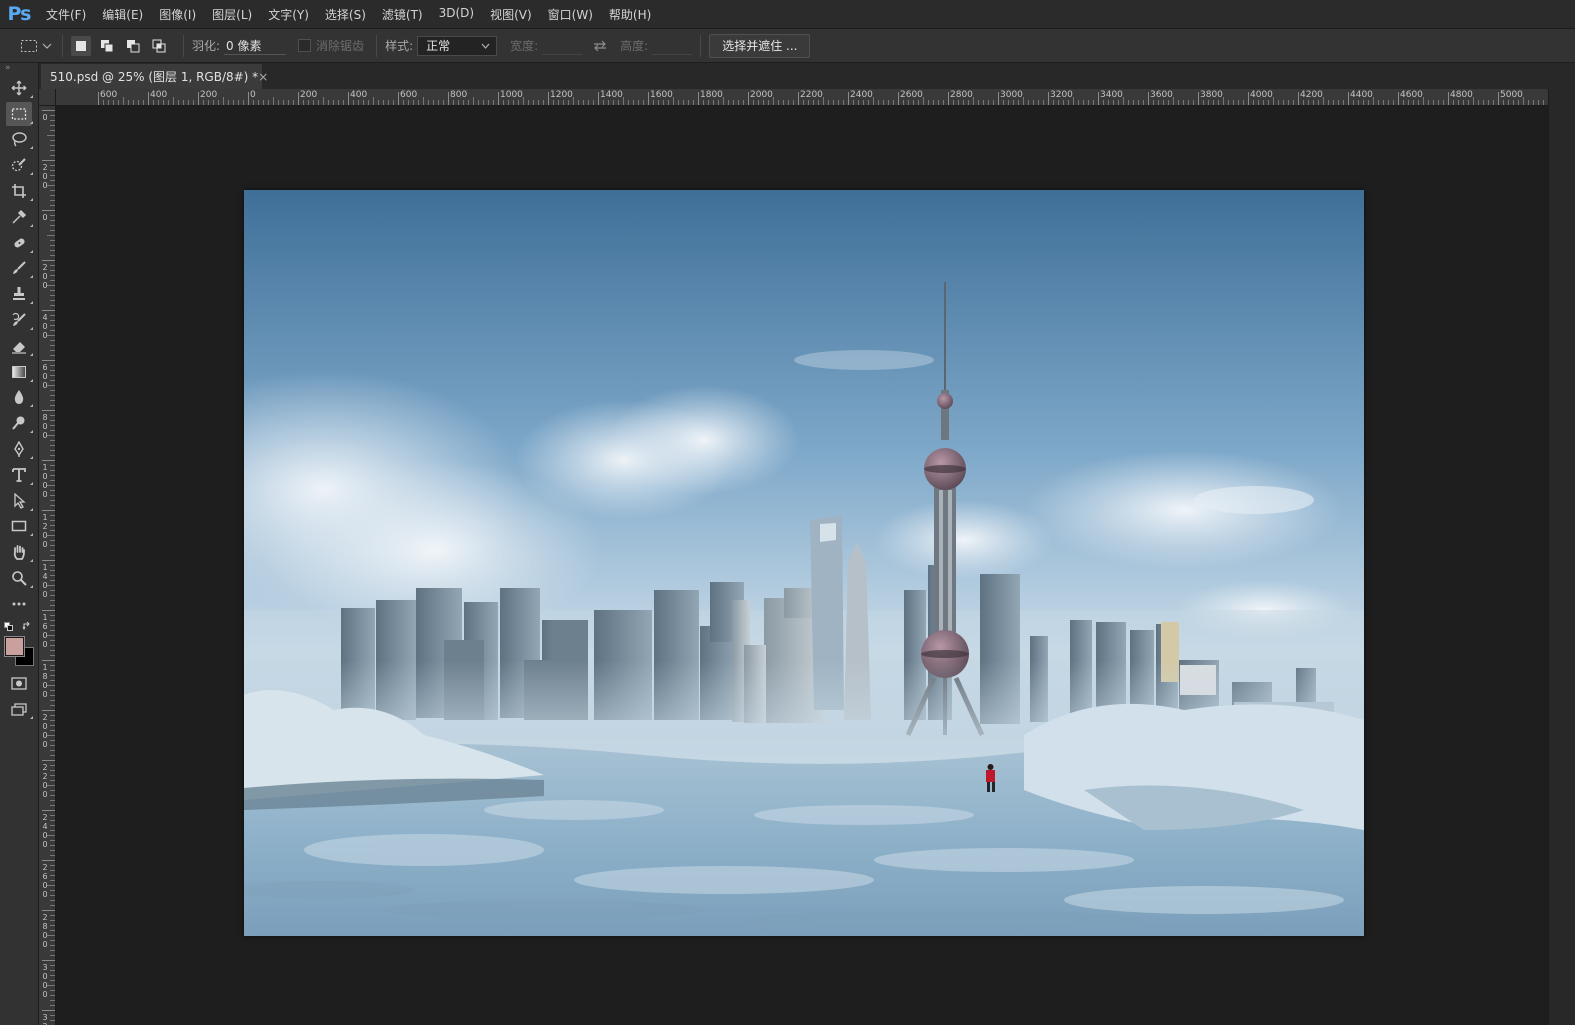  Describe the element at coordinates (345, 14) in the screenshot. I see `menu-select: 选择(S)` at that location.